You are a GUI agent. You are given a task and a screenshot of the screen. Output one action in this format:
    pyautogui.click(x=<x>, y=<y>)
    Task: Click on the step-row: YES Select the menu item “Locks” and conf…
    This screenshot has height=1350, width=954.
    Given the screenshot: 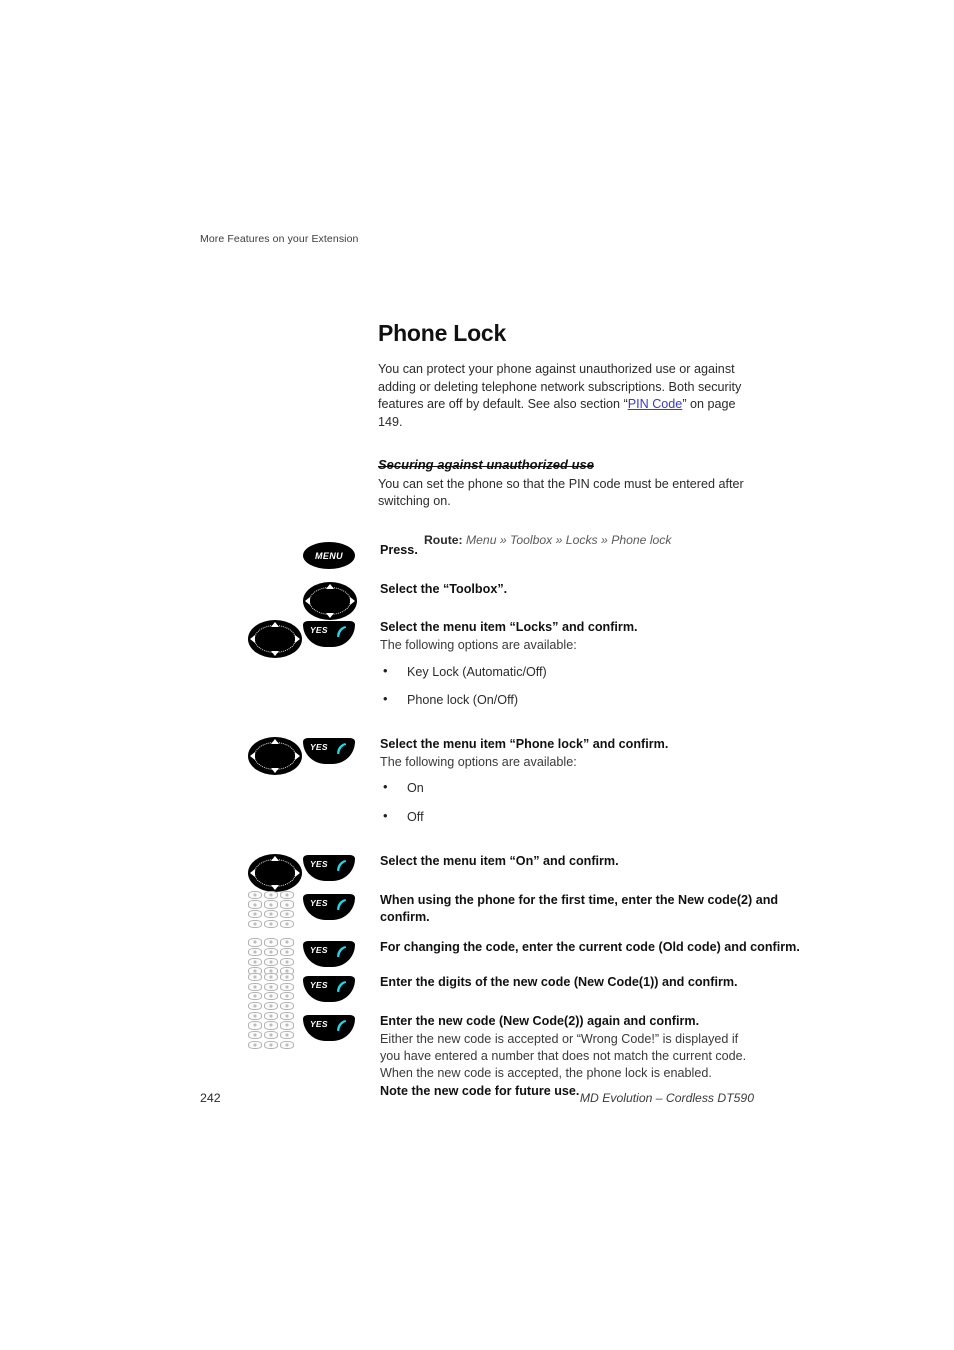 What is the action you would take?
    pyautogui.click(x=500, y=668)
    